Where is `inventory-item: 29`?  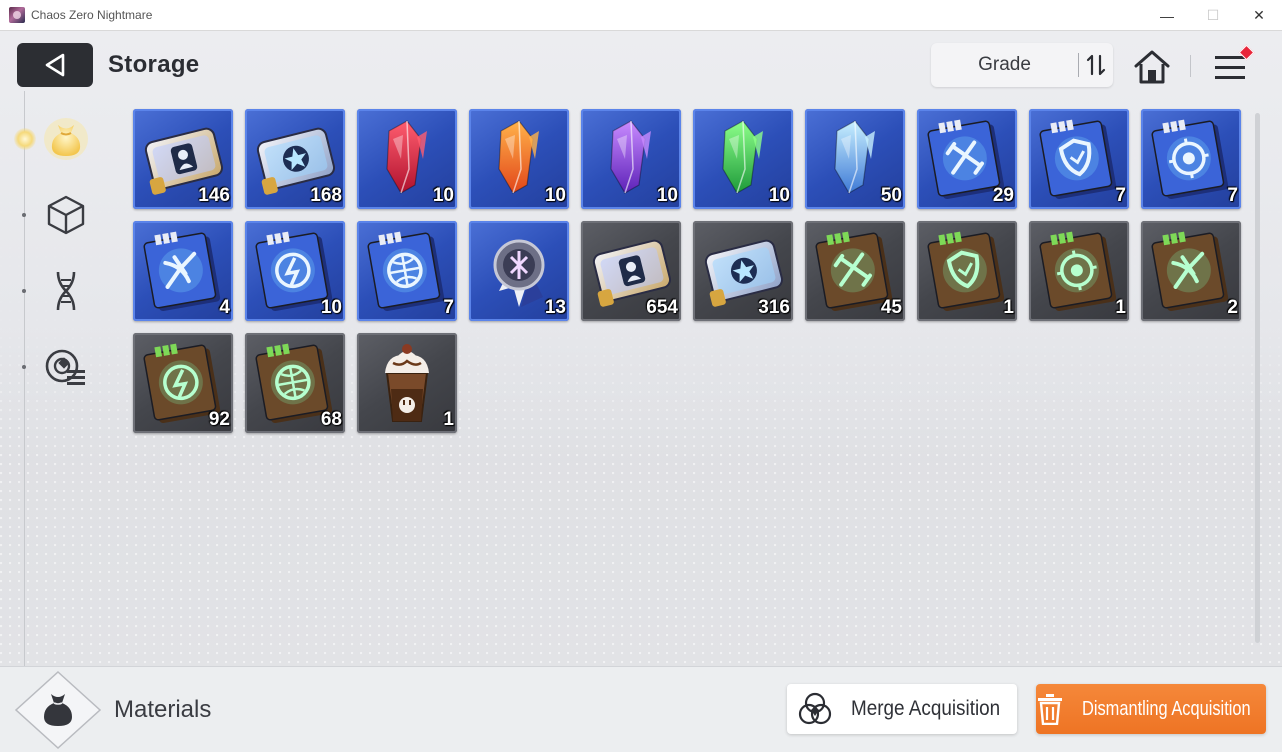
inventory-item: 29 is located at coordinates (967, 159).